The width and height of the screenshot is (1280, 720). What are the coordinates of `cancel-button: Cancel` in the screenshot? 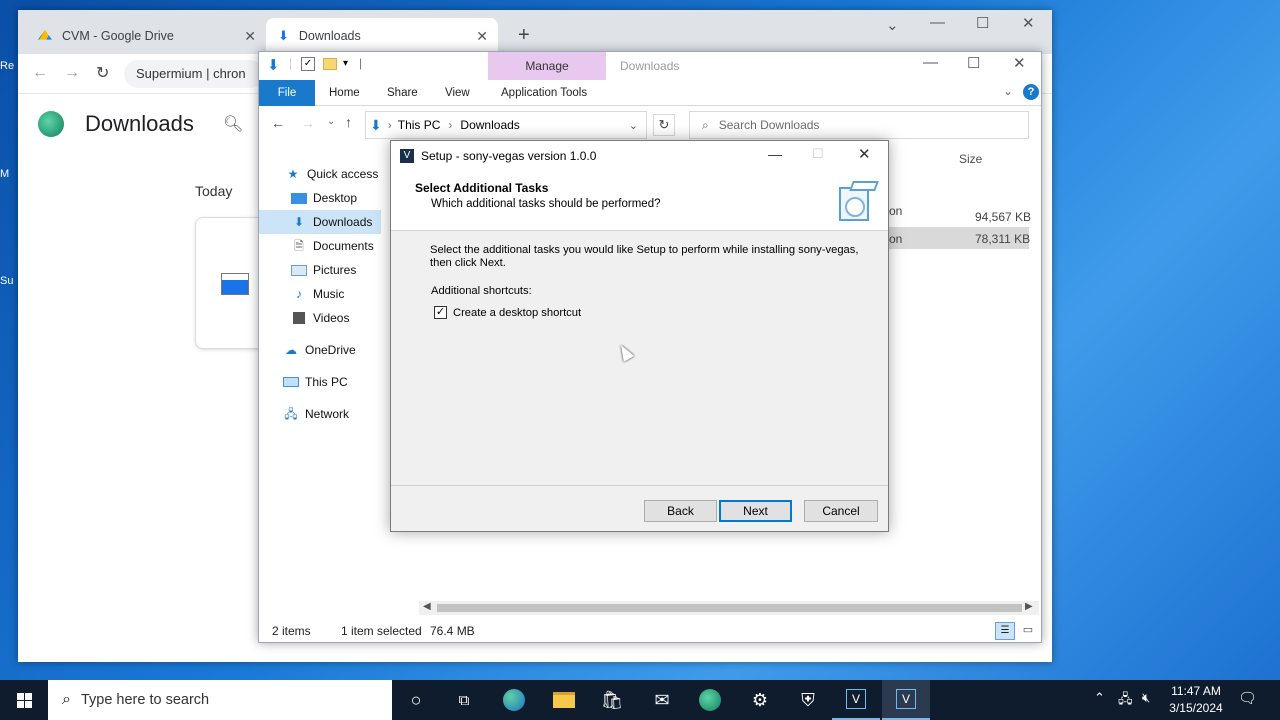 It's located at (841, 511).